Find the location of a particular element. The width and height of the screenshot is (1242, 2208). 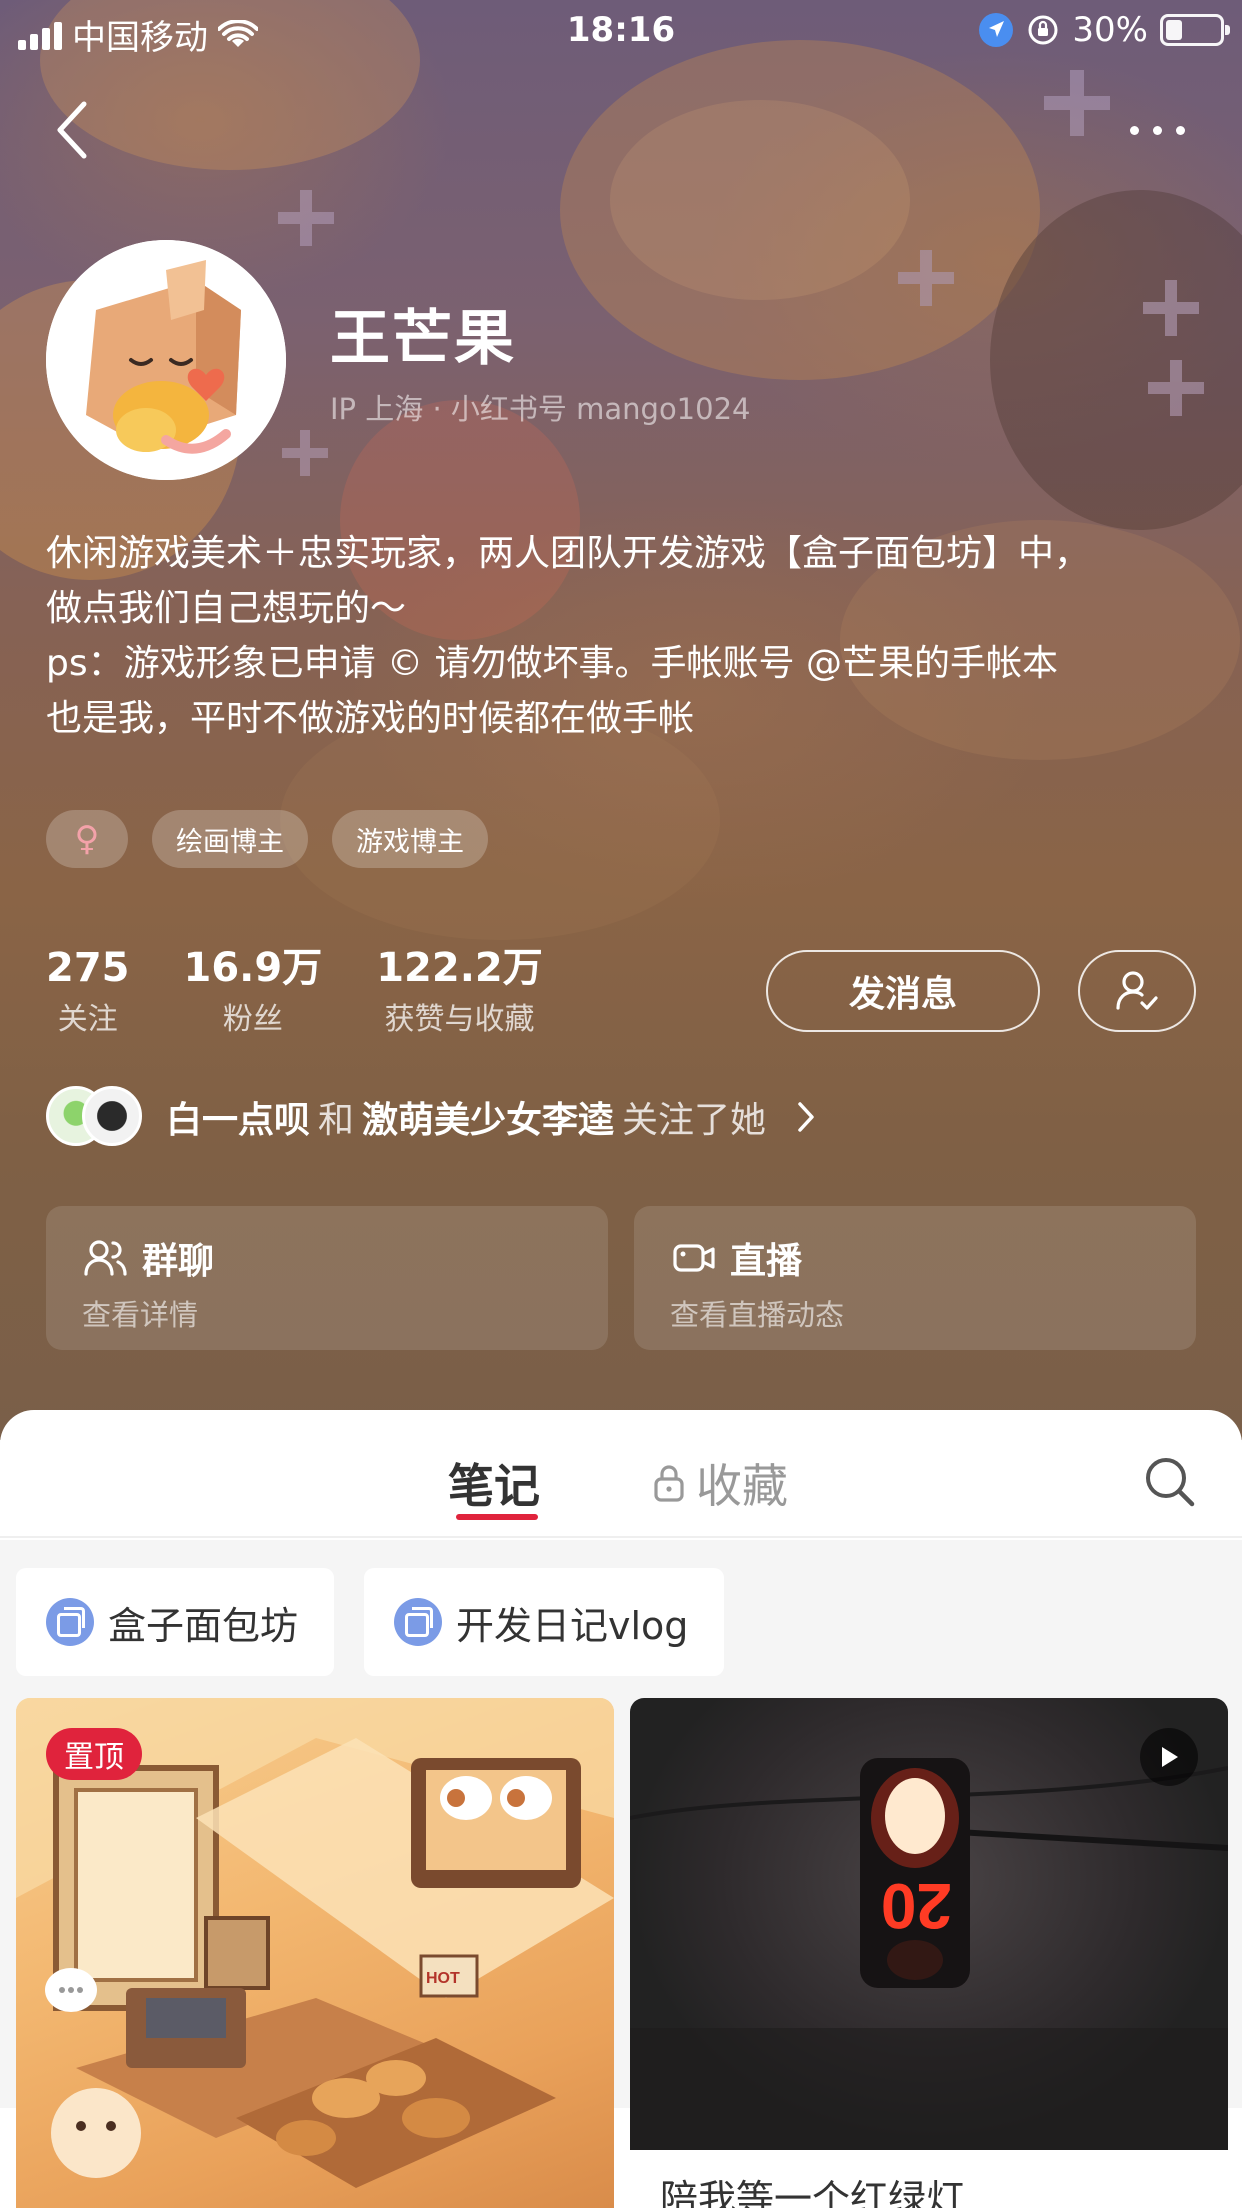

countdown-number: 20 is located at coordinates (916, 1906).